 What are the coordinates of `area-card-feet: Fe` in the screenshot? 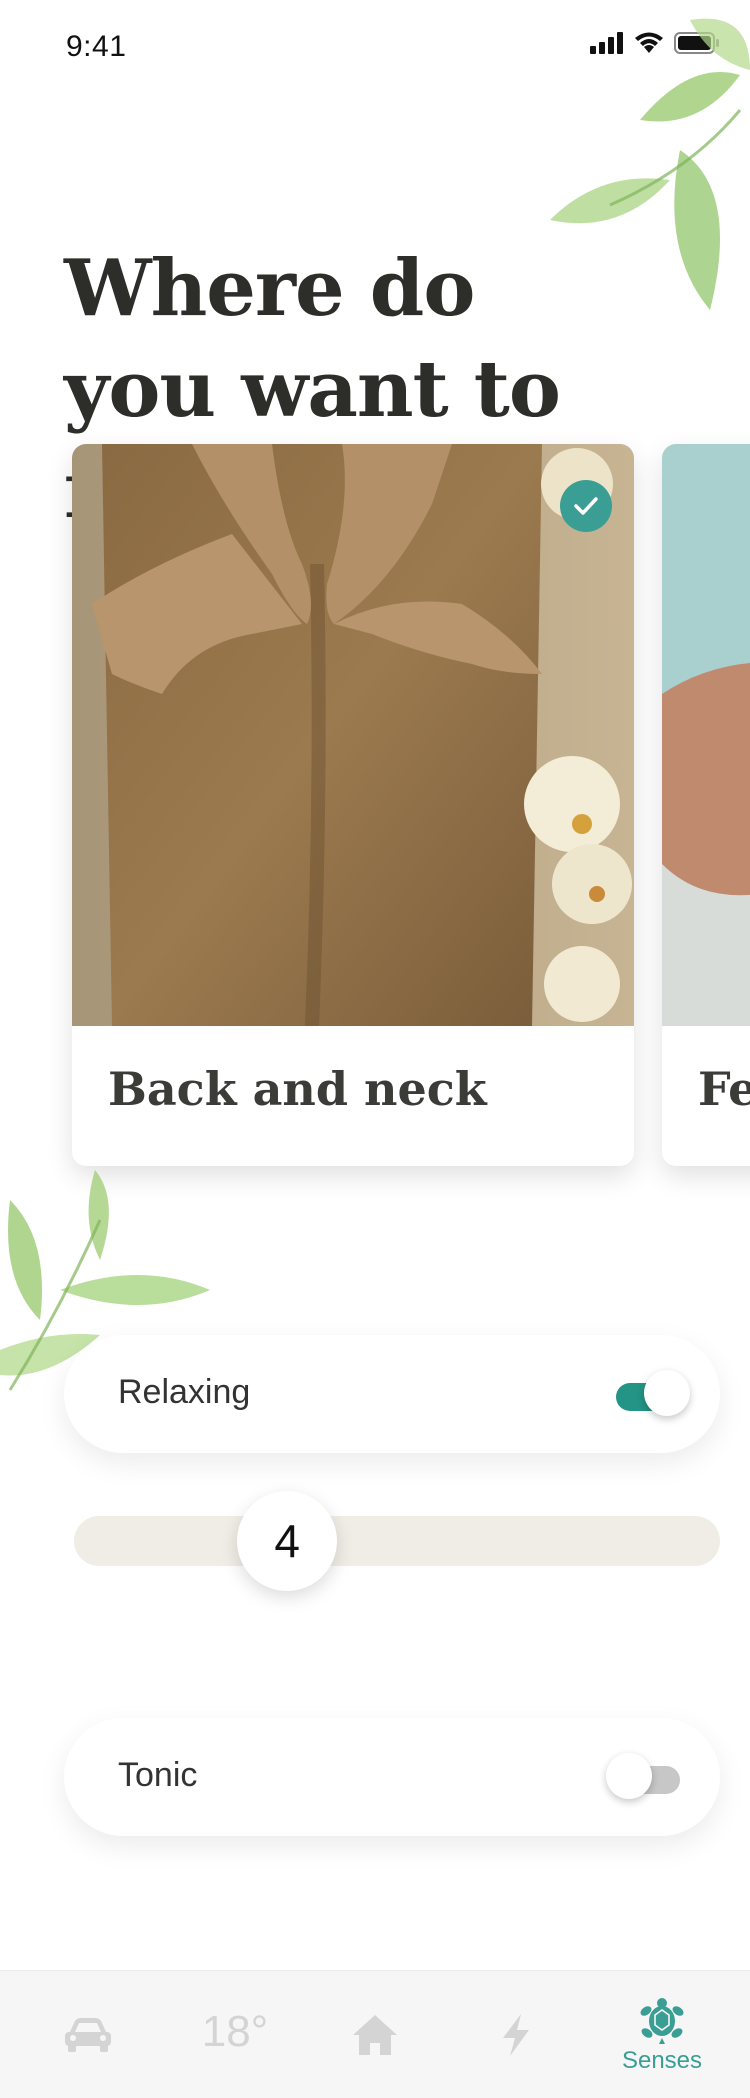 It's located at (706, 805).